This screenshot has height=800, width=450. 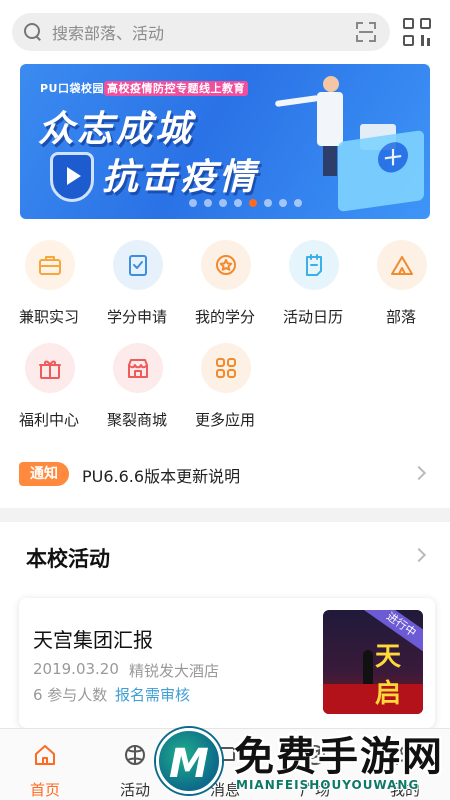 I want to click on grid-item: 更多应用, so click(x=225, y=389).